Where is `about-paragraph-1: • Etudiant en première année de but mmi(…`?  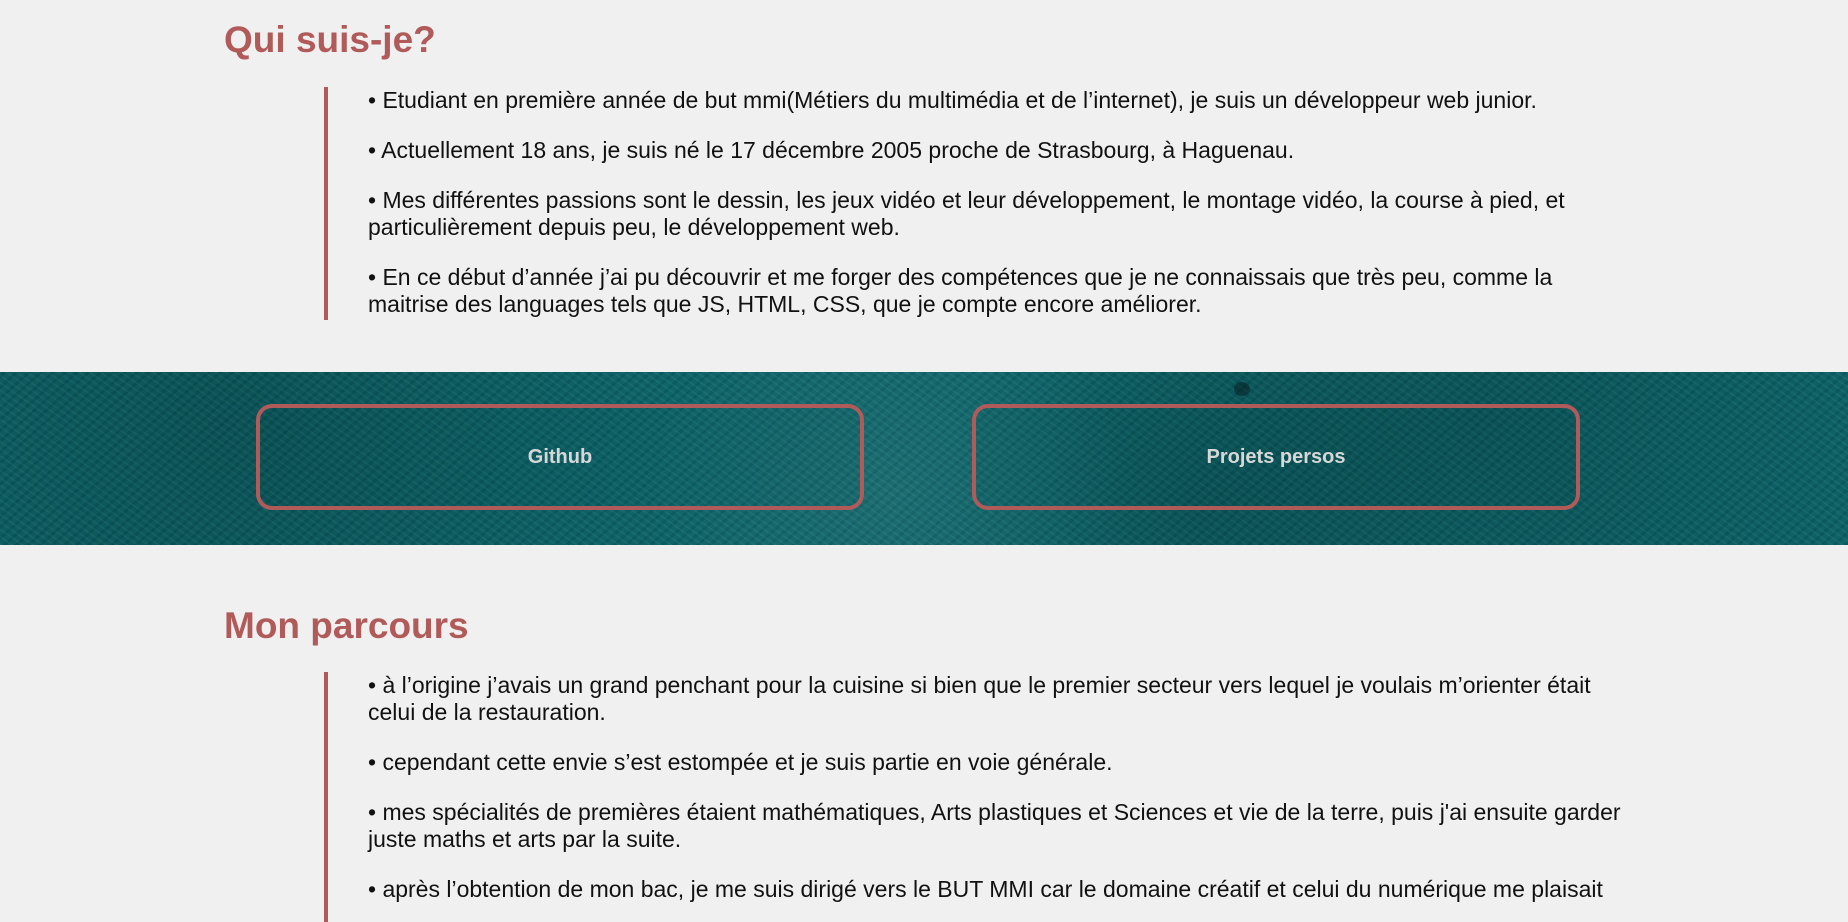
about-paragraph-1: • Etudiant en première année de but mmi(… is located at coordinates (952, 100).